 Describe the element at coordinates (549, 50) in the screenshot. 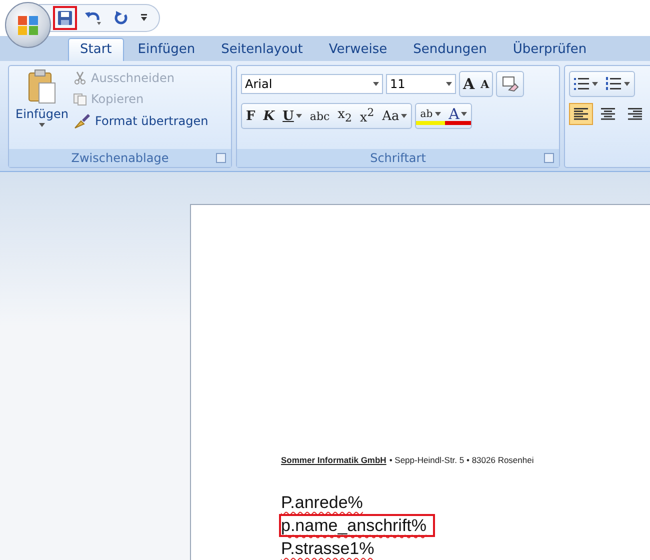

I see `ribbon-tab: Überprüfen` at that location.